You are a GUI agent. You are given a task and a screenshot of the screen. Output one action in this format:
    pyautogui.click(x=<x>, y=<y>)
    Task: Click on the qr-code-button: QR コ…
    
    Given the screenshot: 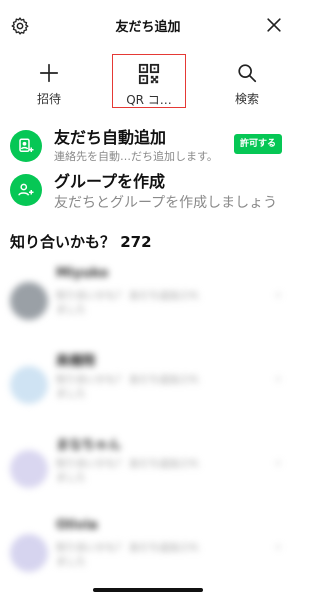 What is the action you would take?
    pyautogui.click(x=149, y=81)
    